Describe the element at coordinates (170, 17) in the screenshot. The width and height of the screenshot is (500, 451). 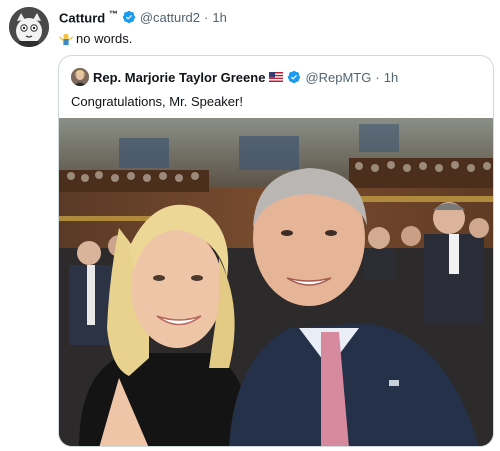
I see `author-handle: @catturd2` at that location.